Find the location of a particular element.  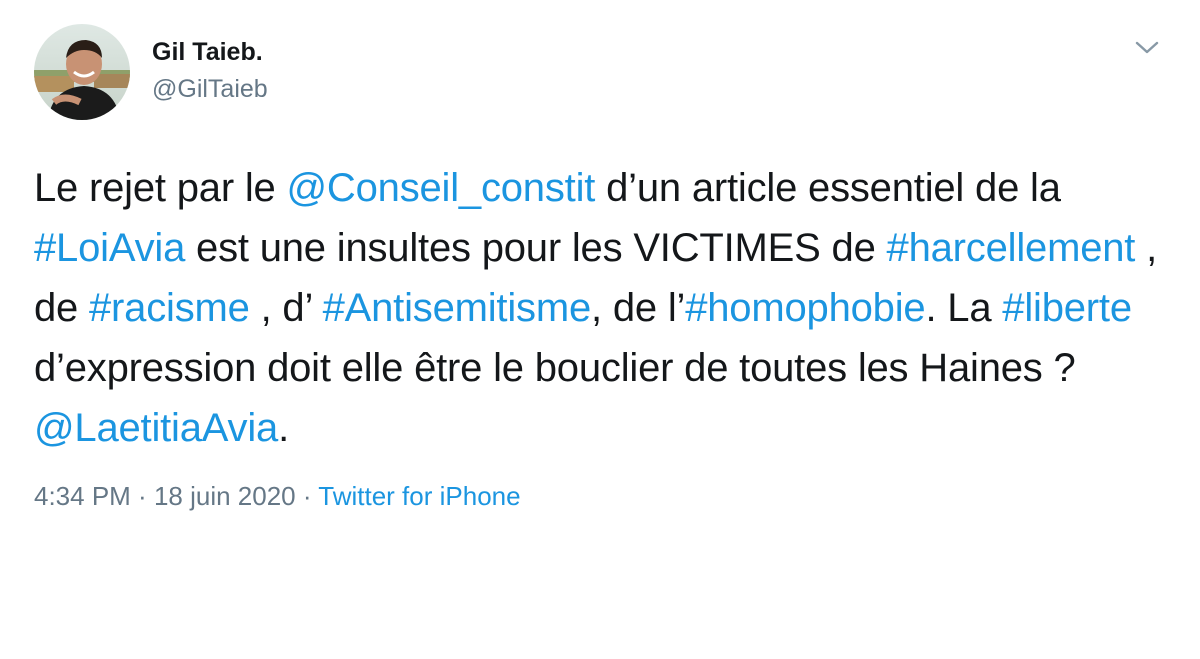

author-names: Gil Taieb. @GilTaieb is located at coordinates (210, 71).